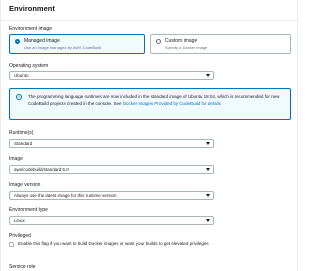  Describe the element at coordinates (150, 10) in the screenshot. I see `section-header: Environment` at that location.